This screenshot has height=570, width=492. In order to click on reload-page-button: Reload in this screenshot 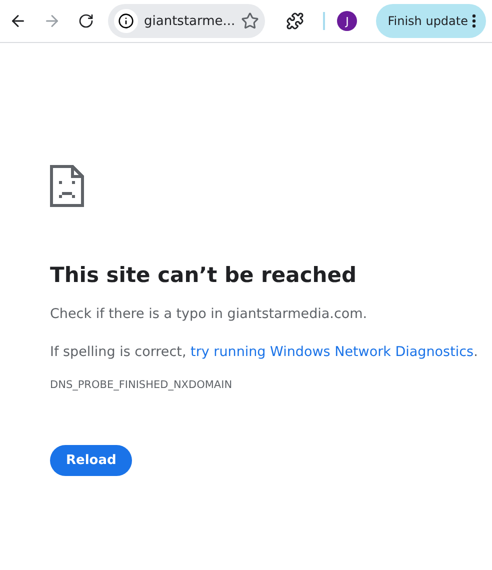, I will do `click(91, 460)`.